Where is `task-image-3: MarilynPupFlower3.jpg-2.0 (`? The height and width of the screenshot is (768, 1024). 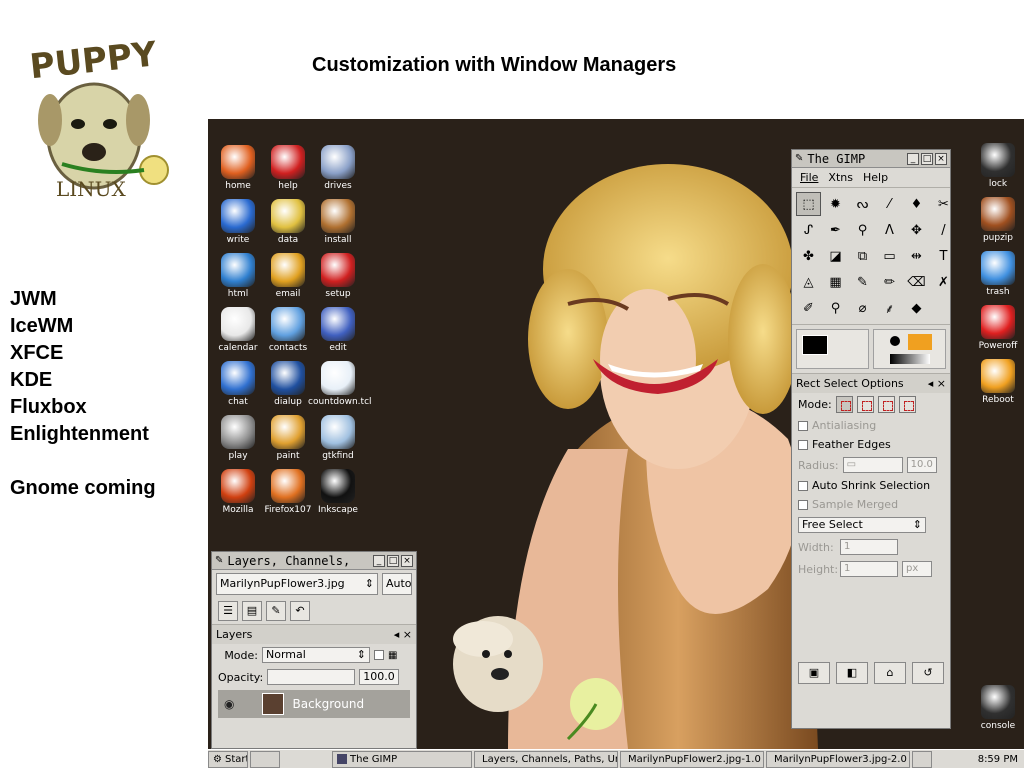 task-image-3: MarilynPupFlower3.jpg-2.0 ( is located at coordinates (838, 759).